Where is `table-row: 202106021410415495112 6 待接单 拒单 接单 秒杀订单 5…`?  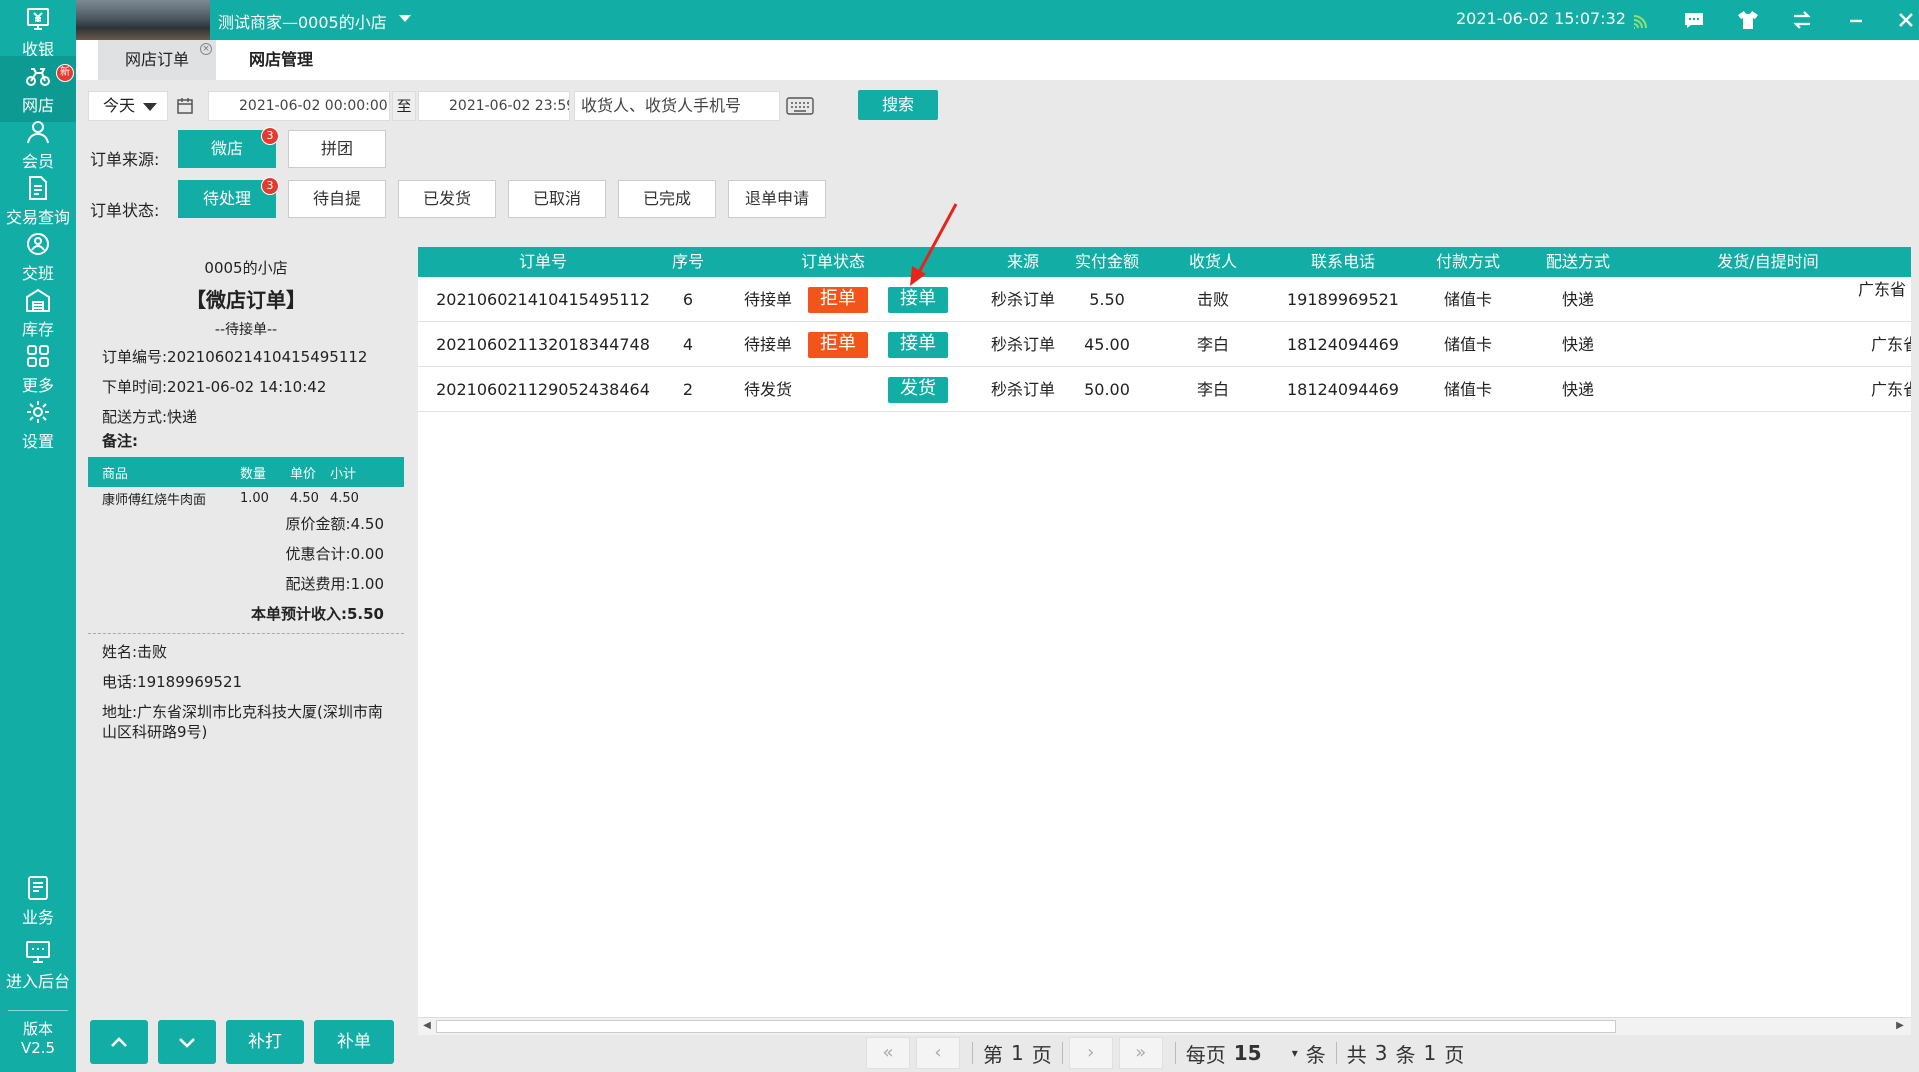 table-row: 202106021410415495112 6 待接单 拒单 接单 秒杀订单 5… is located at coordinates (1164, 299).